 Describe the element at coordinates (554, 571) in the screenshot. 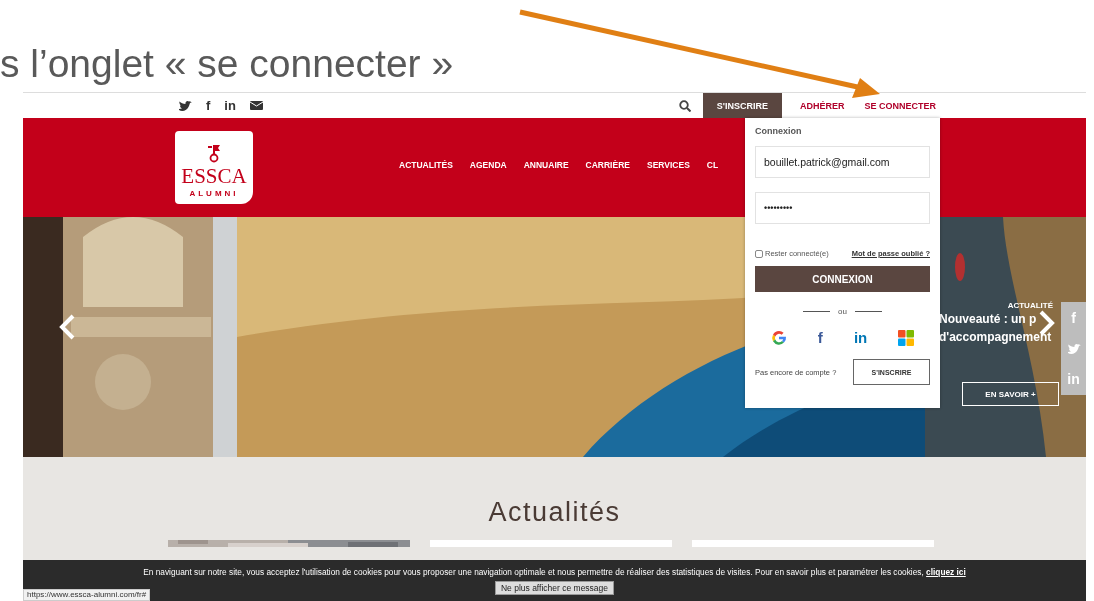

I see `cookie-message: En naviguant sur notre site, vous acceptez l'utilisation de cookies pour vous proposer une navigation optimale et nous permettre de réaliser des statistiques de visites. Pour en savoir plus et paramétrer les cookies, cliquez ici` at that location.